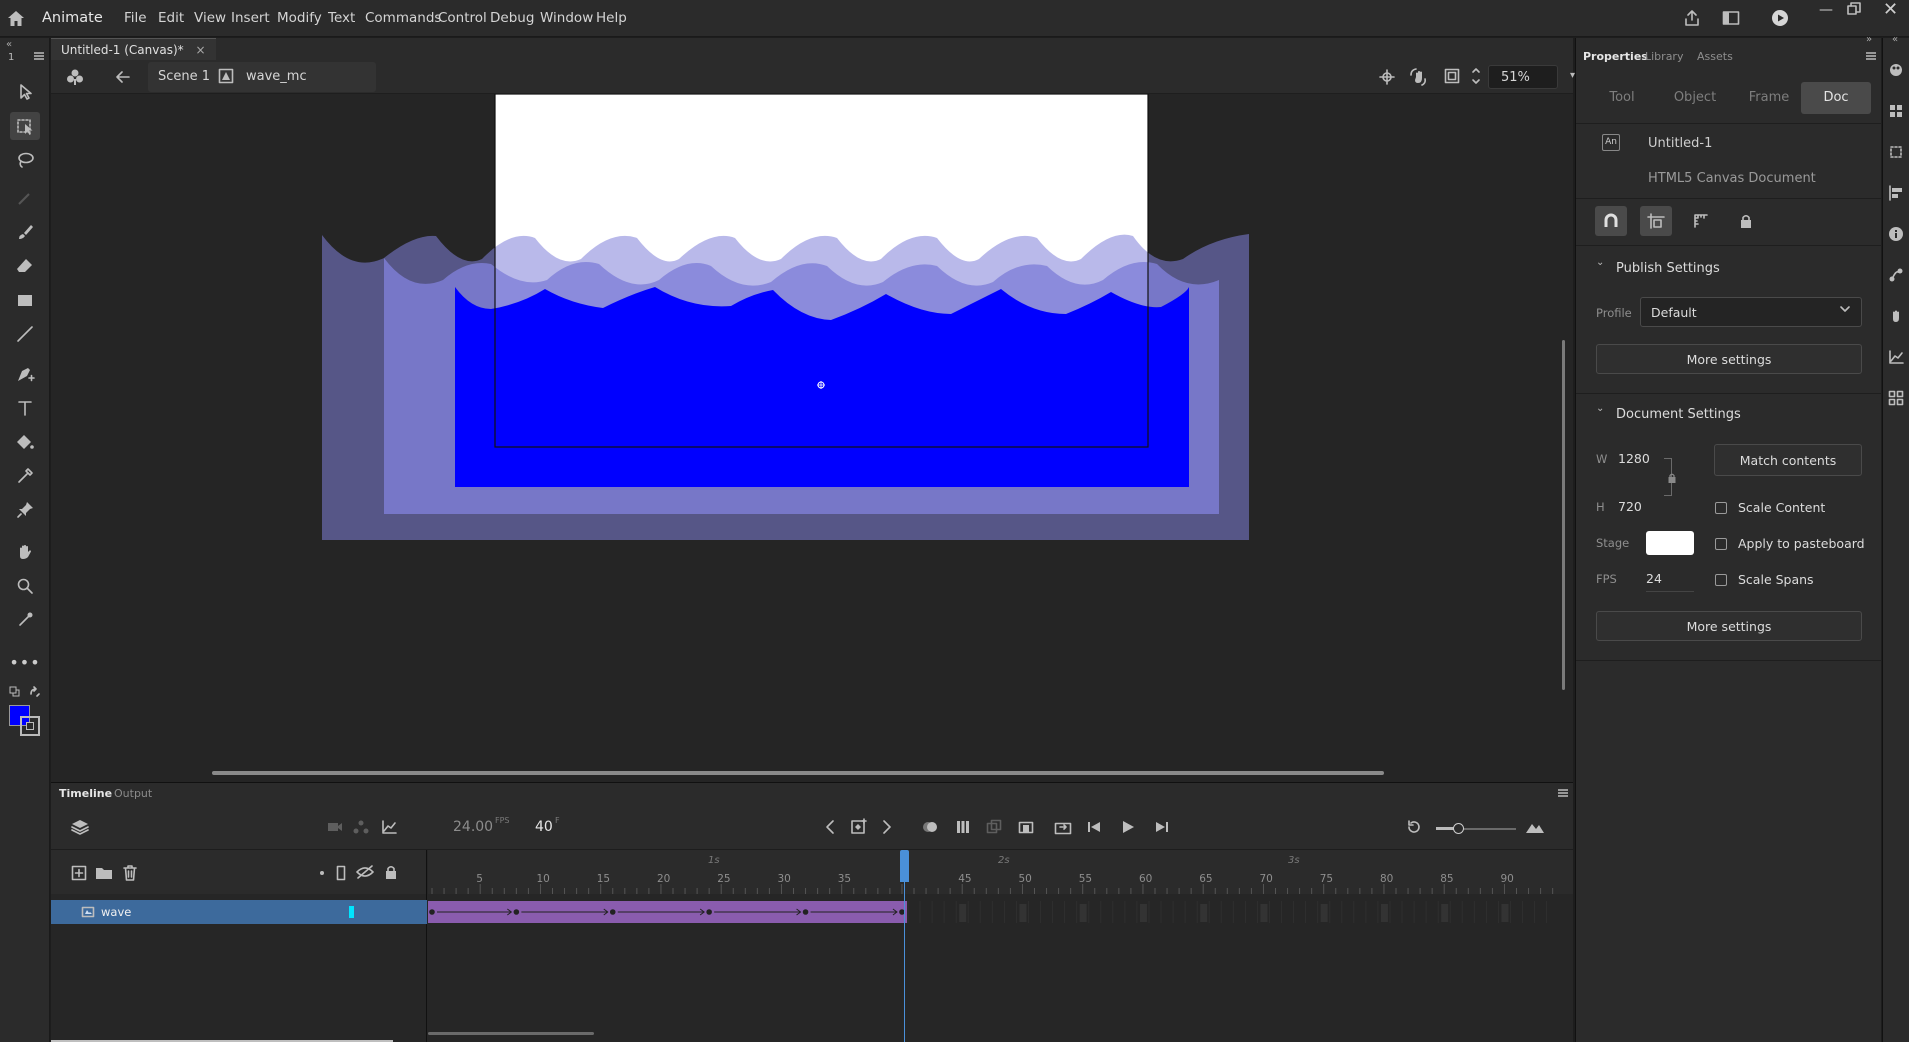 The height and width of the screenshot is (1042, 1909). What do you see at coordinates (904, 866) in the screenshot?
I see `playhead` at bounding box center [904, 866].